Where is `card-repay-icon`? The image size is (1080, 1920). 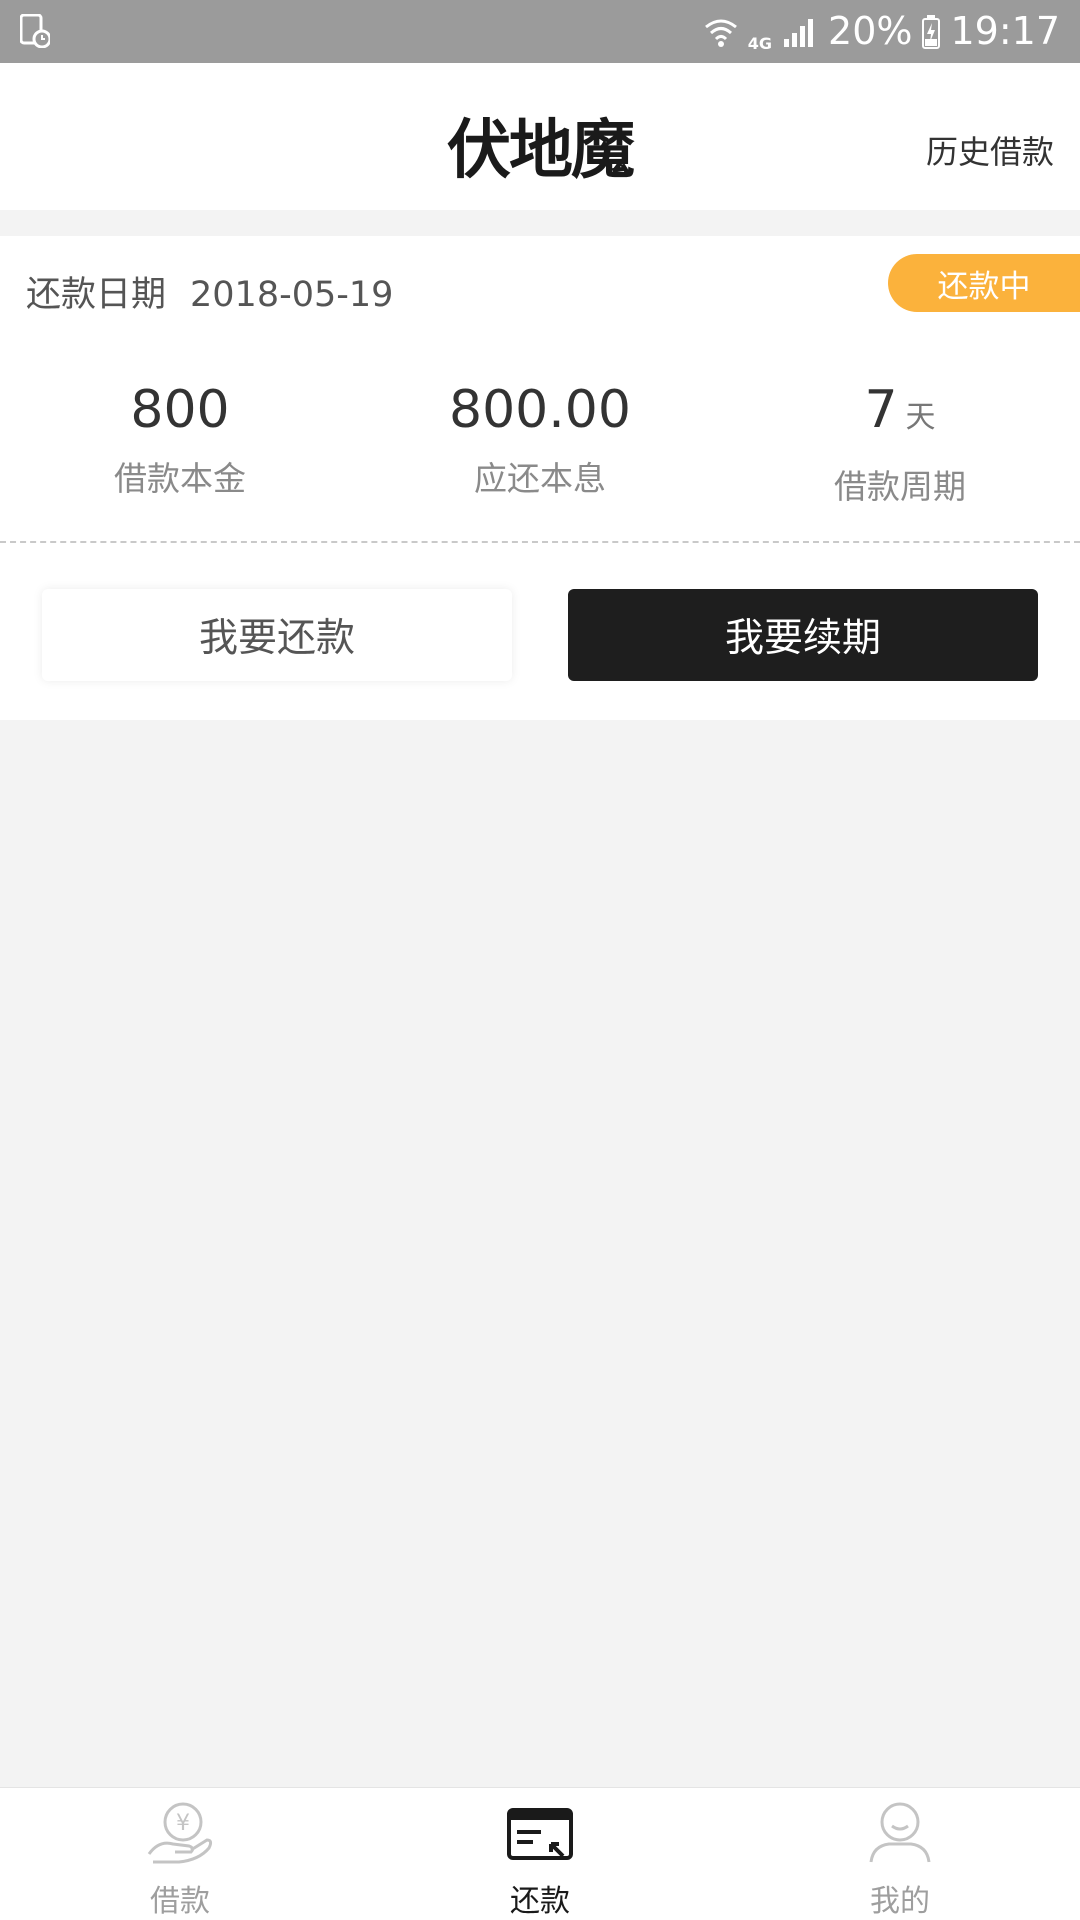
card-repay-icon is located at coordinates (540, 1834).